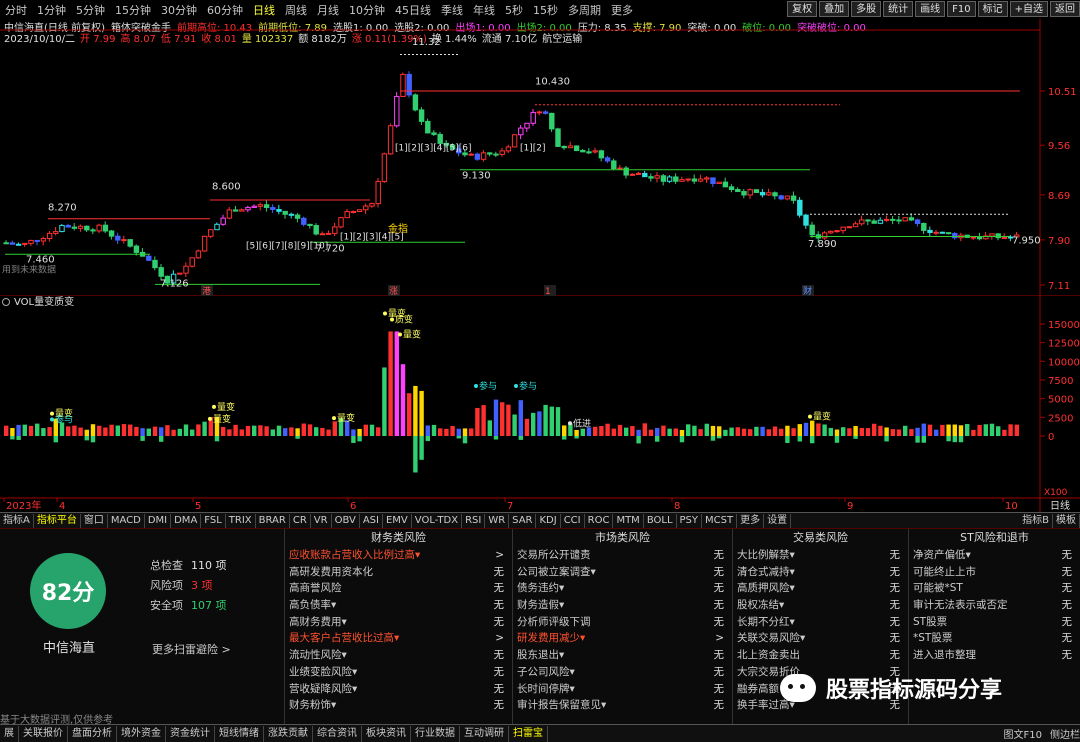 Image resolution: width=1080 pixels, height=742 pixels. Describe the element at coordinates (622, 588) in the screenshot. I see `risk-item: 债务违约▾ 无` at that location.